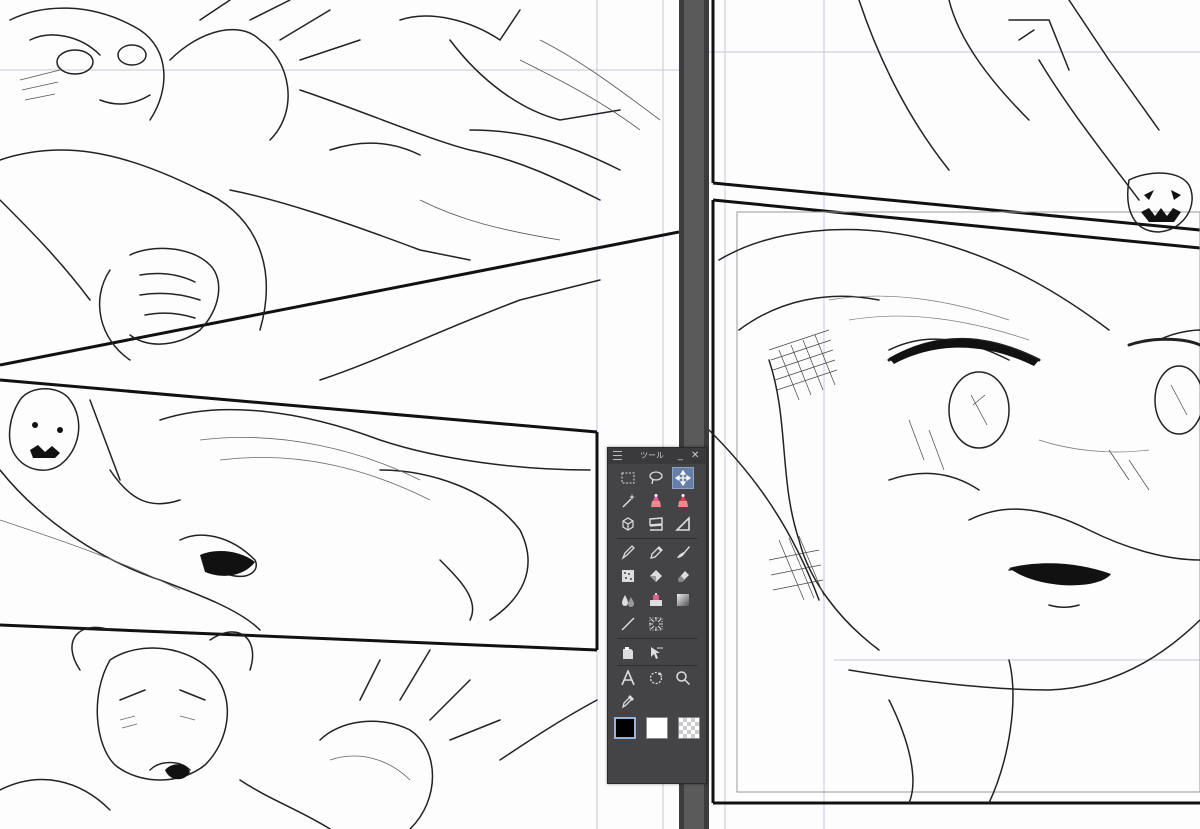 The width and height of the screenshot is (1200, 829). What do you see at coordinates (657, 728) in the screenshot?
I see `sub-color-swatch` at bounding box center [657, 728].